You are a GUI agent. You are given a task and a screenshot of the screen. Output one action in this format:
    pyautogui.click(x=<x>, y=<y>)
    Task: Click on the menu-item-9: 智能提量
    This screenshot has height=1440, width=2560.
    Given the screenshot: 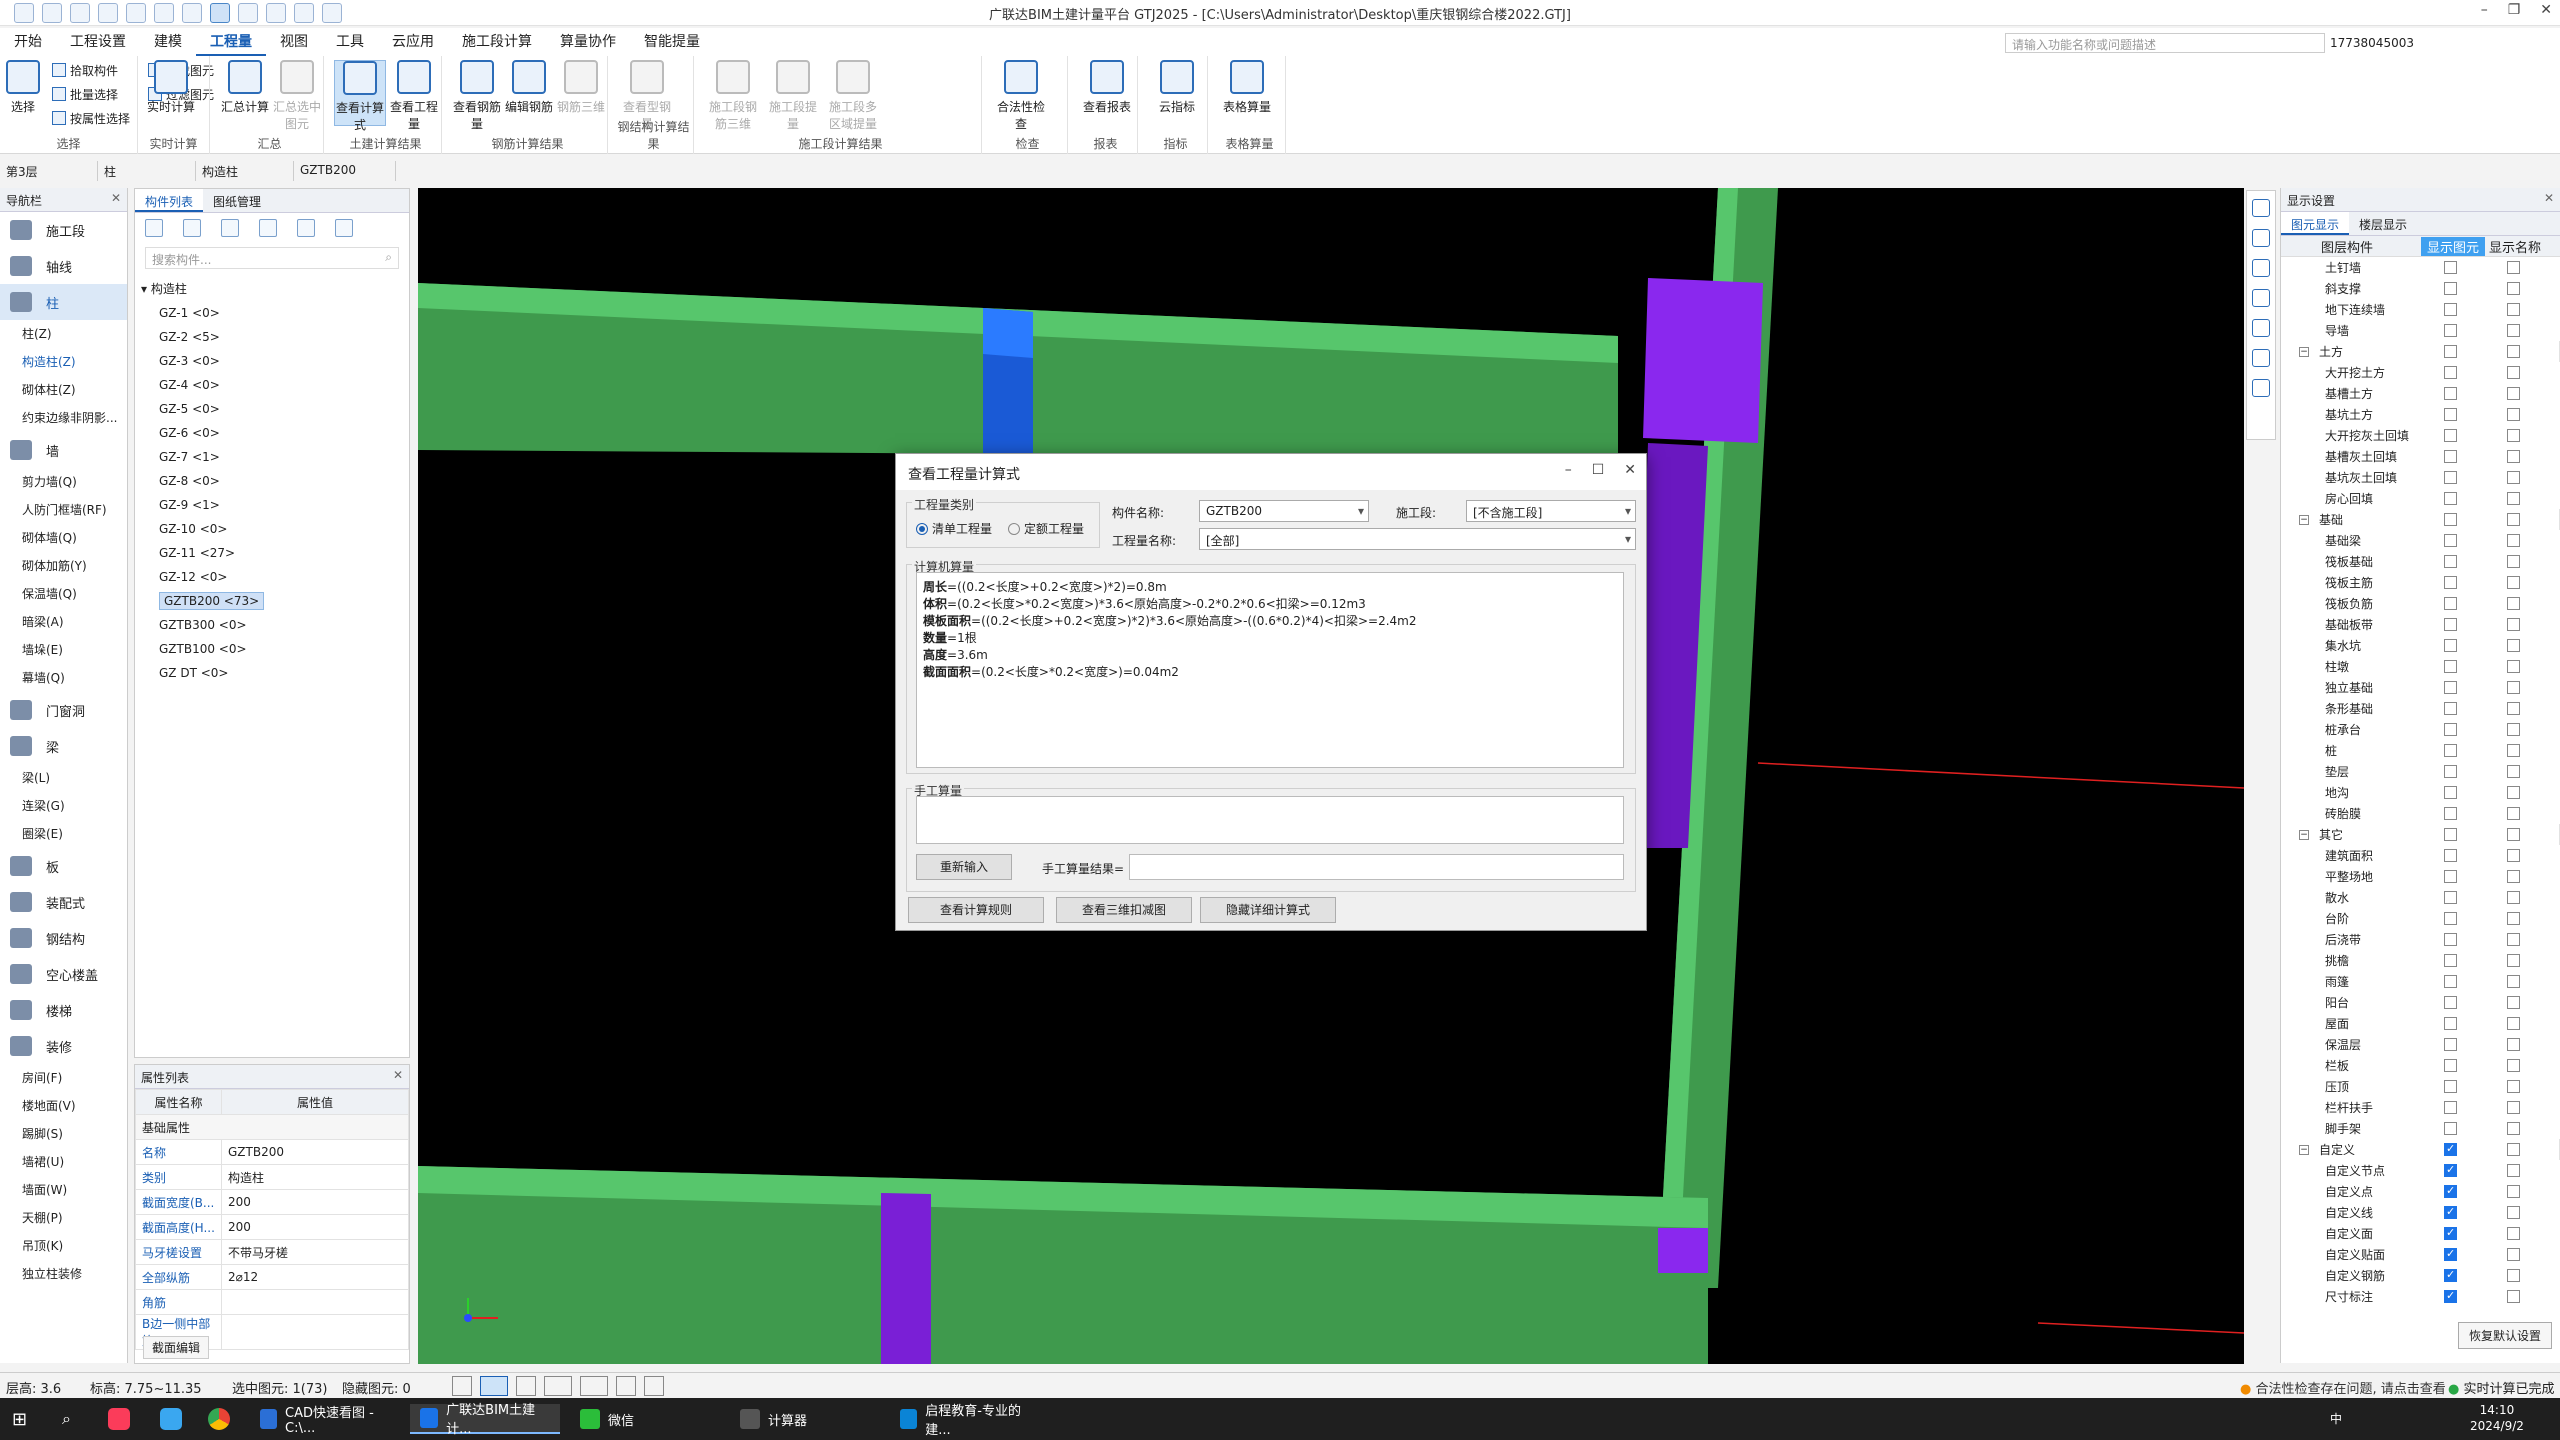 What is the action you would take?
    pyautogui.click(x=672, y=42)
    